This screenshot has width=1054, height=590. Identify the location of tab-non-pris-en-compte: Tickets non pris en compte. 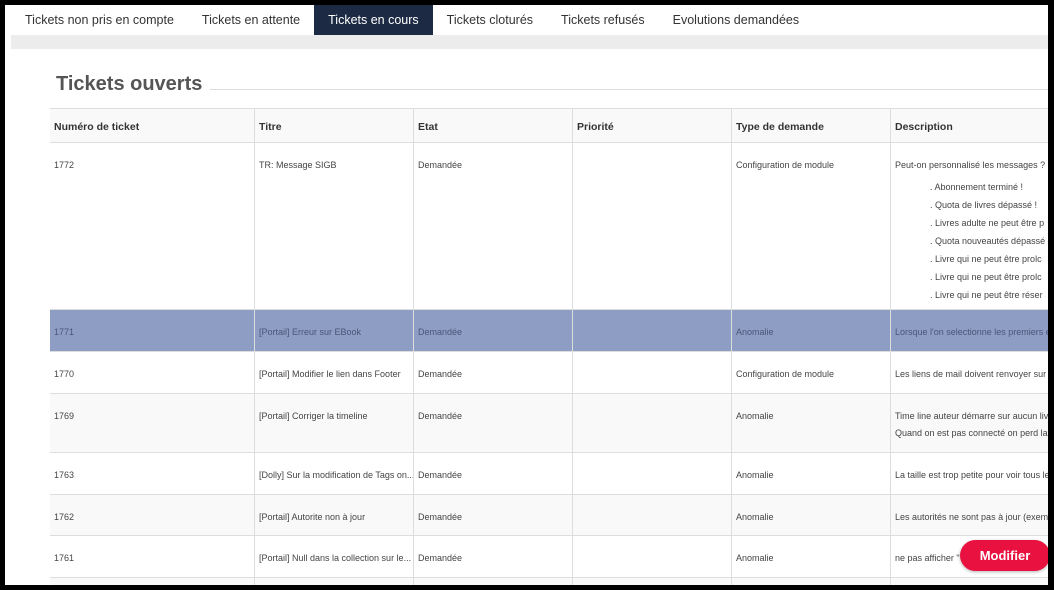
(96, 20).